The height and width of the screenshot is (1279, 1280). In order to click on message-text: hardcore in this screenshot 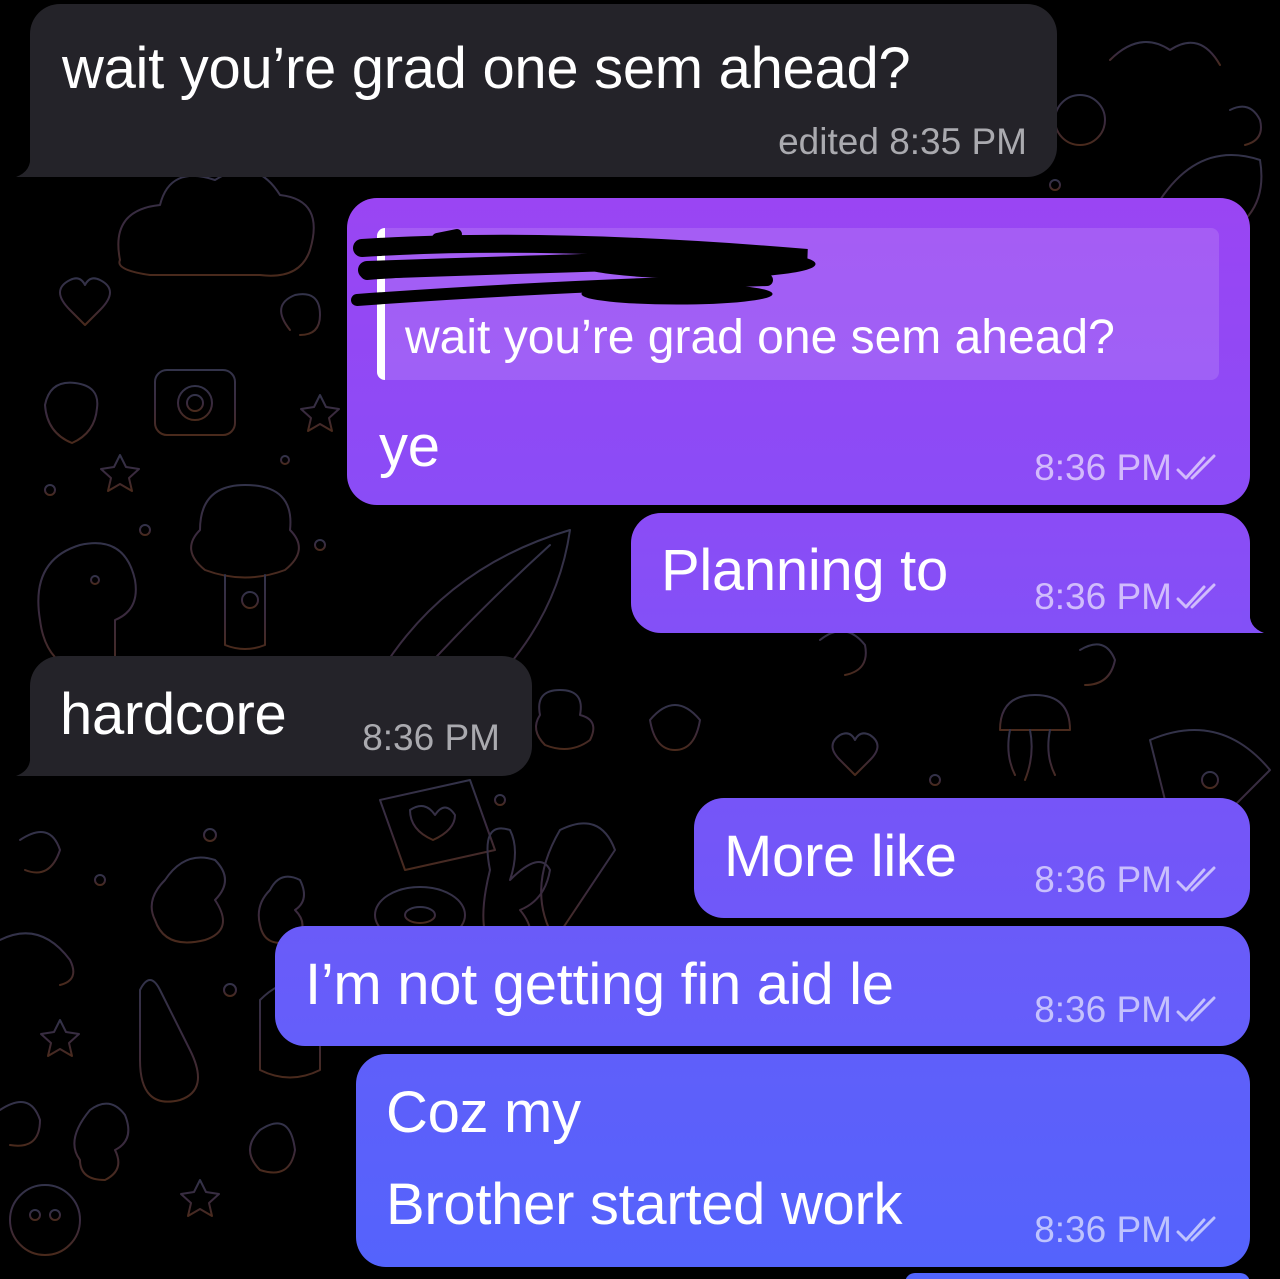, I will do `click(173, 714)`.